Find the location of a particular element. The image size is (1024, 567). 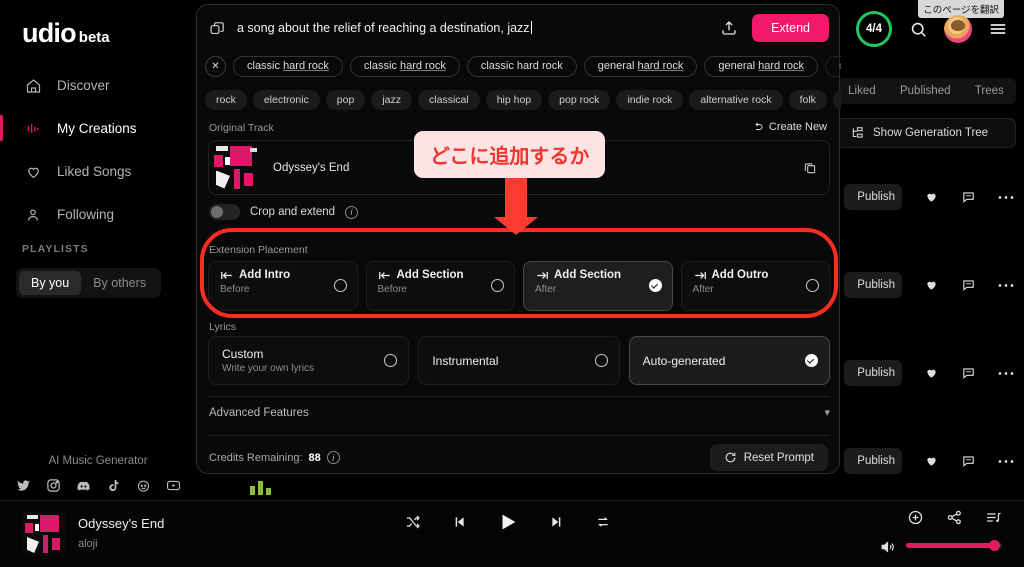

twitter-icon is located at coordinates (23, 485).